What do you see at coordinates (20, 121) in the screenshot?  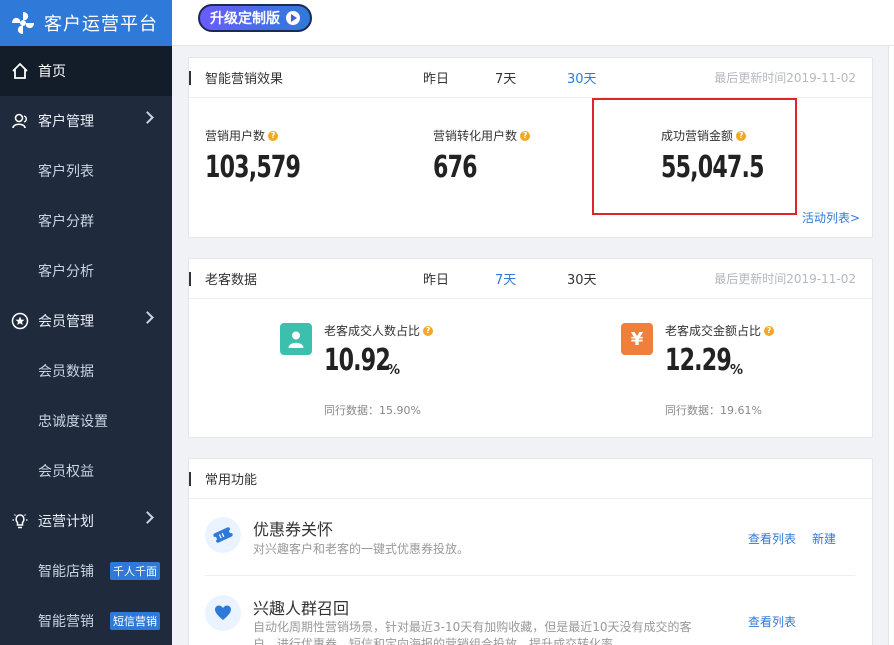 I see `users-icon` at bounding box center [20, 121].